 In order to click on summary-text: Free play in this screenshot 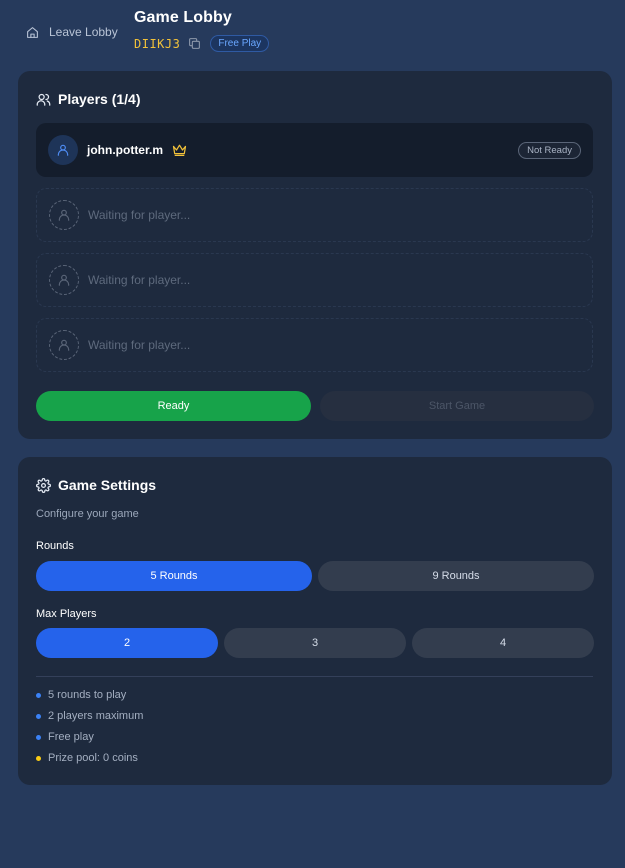, I will do `click(71, 737)`.